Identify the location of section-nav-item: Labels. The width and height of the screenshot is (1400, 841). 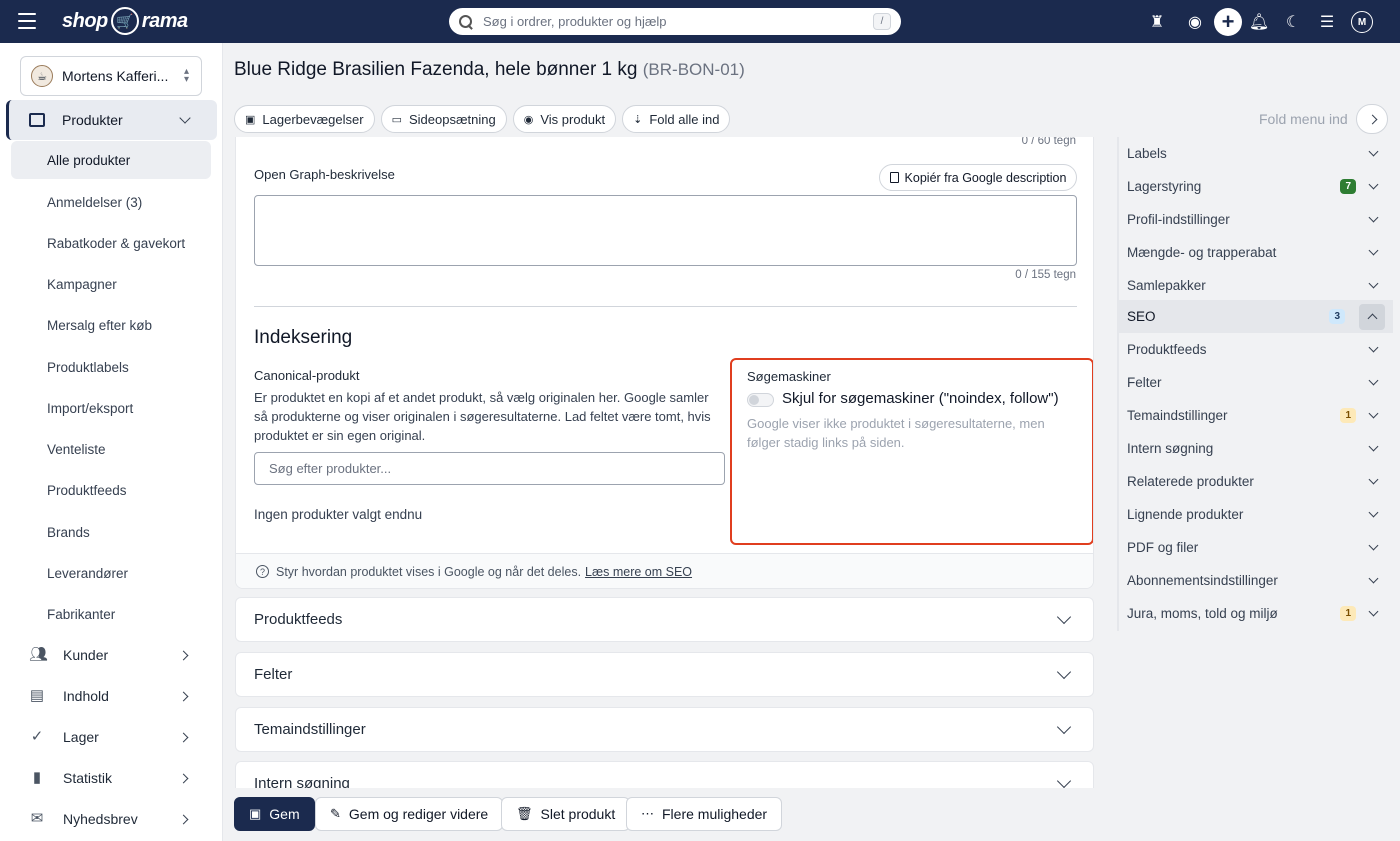
(1256, 153).